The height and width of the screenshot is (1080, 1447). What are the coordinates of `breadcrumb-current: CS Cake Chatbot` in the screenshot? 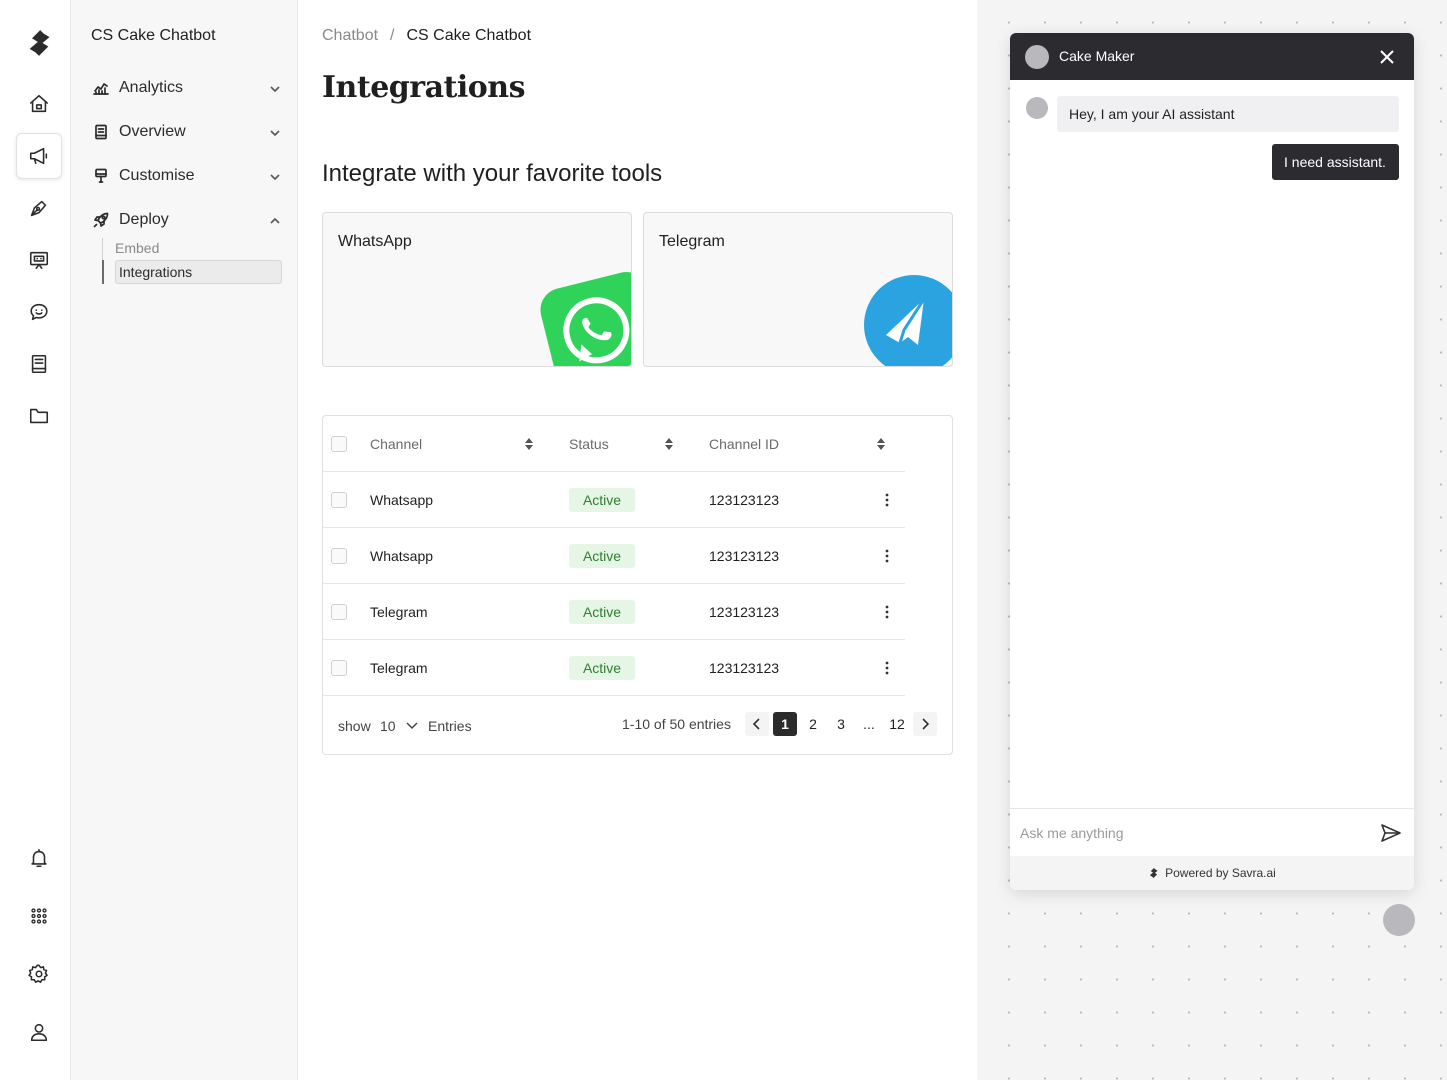 It's located at (469, 35).